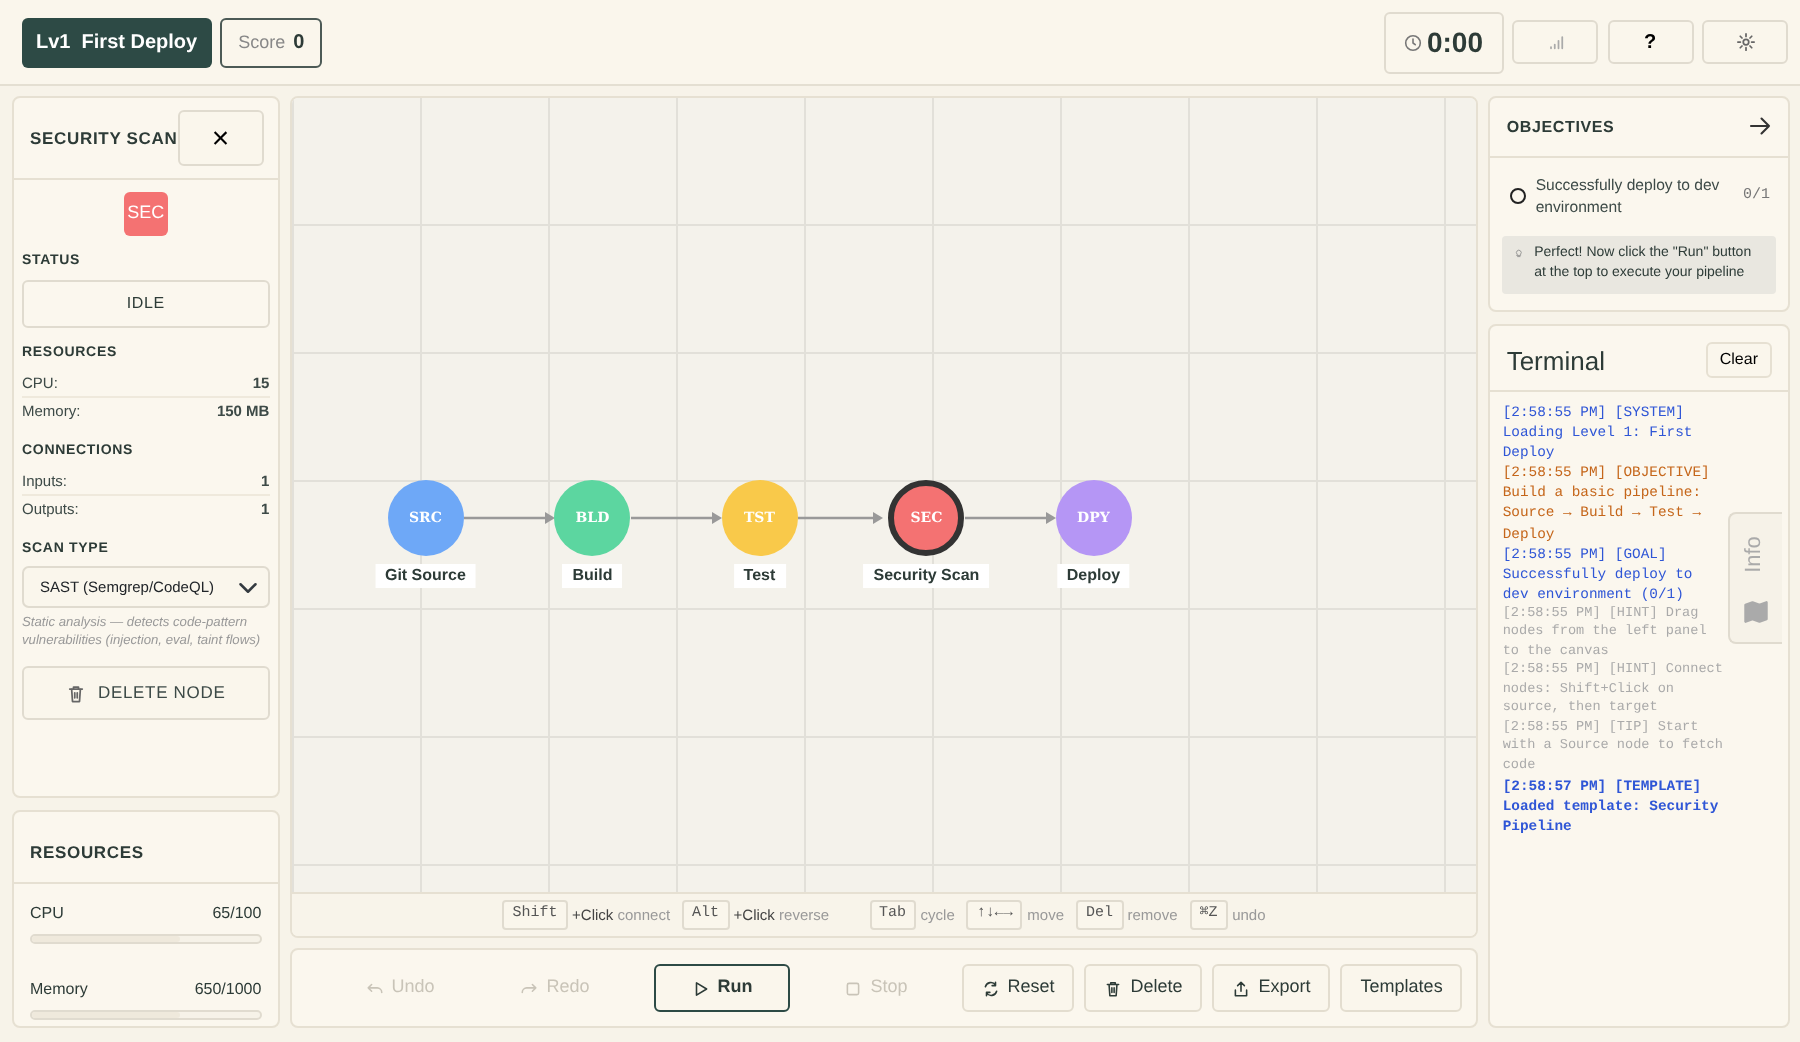 The width and height of the screenshot is (1800, 1042). What do you see at coordinates (146, 303) in the screenshot?
I see `status-field: IDLE` at bounding box center [146, 303].